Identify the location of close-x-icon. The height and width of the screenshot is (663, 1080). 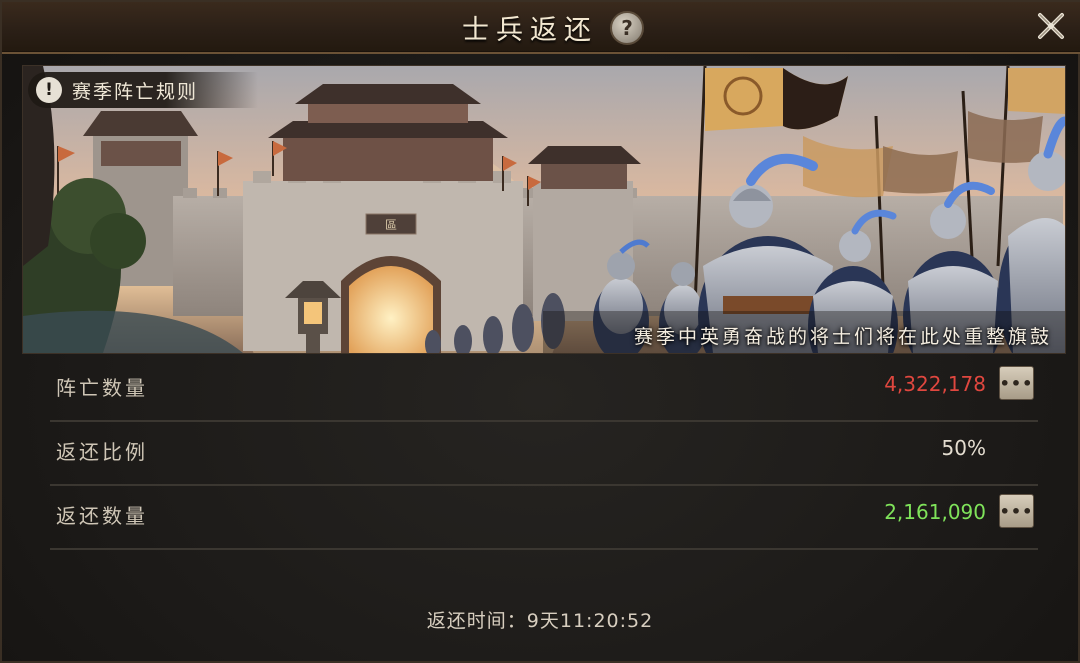
(1051, 26).